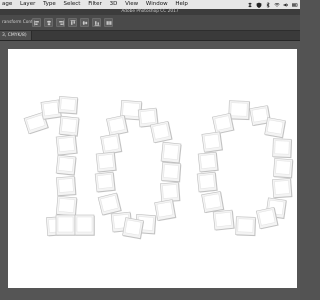  What do you see at coordinates (71, 4) in the screenshot?
I see `menu-select: Select` at bounding box center [71, 4].